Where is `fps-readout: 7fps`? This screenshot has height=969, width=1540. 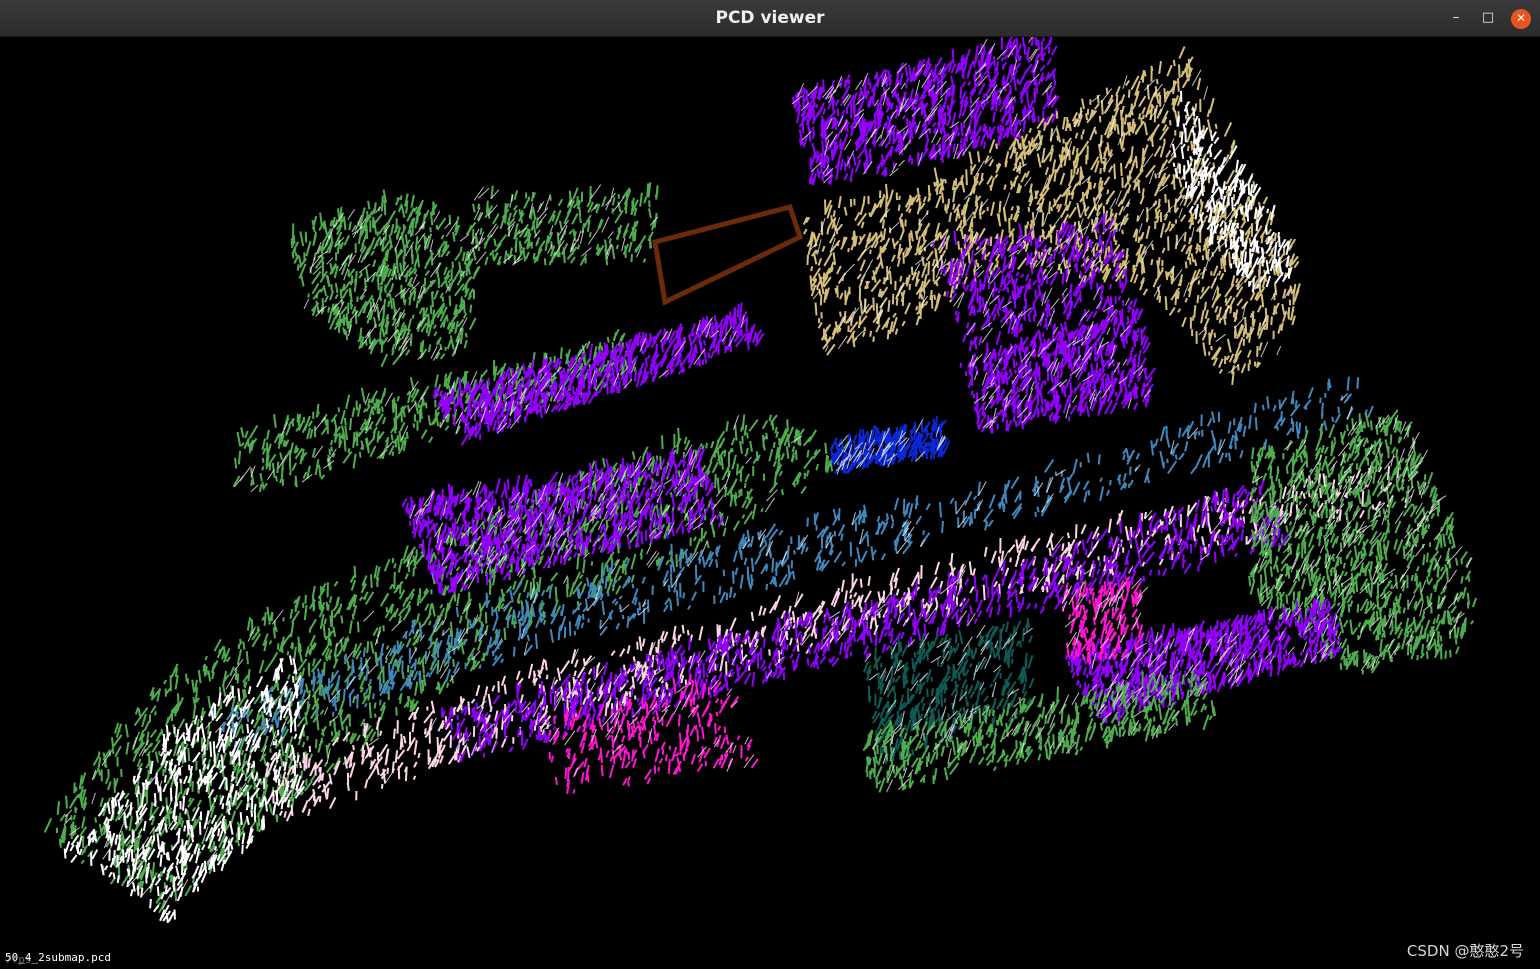 fps-readout: 7fps is located at coordinates (18, 959).